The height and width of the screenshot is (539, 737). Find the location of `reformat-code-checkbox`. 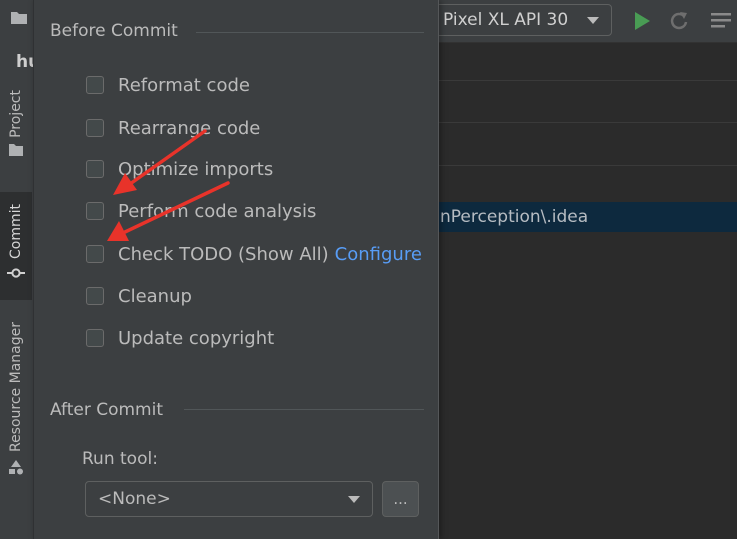

reformat-code-checkbox is located at coordinates (95, 85).